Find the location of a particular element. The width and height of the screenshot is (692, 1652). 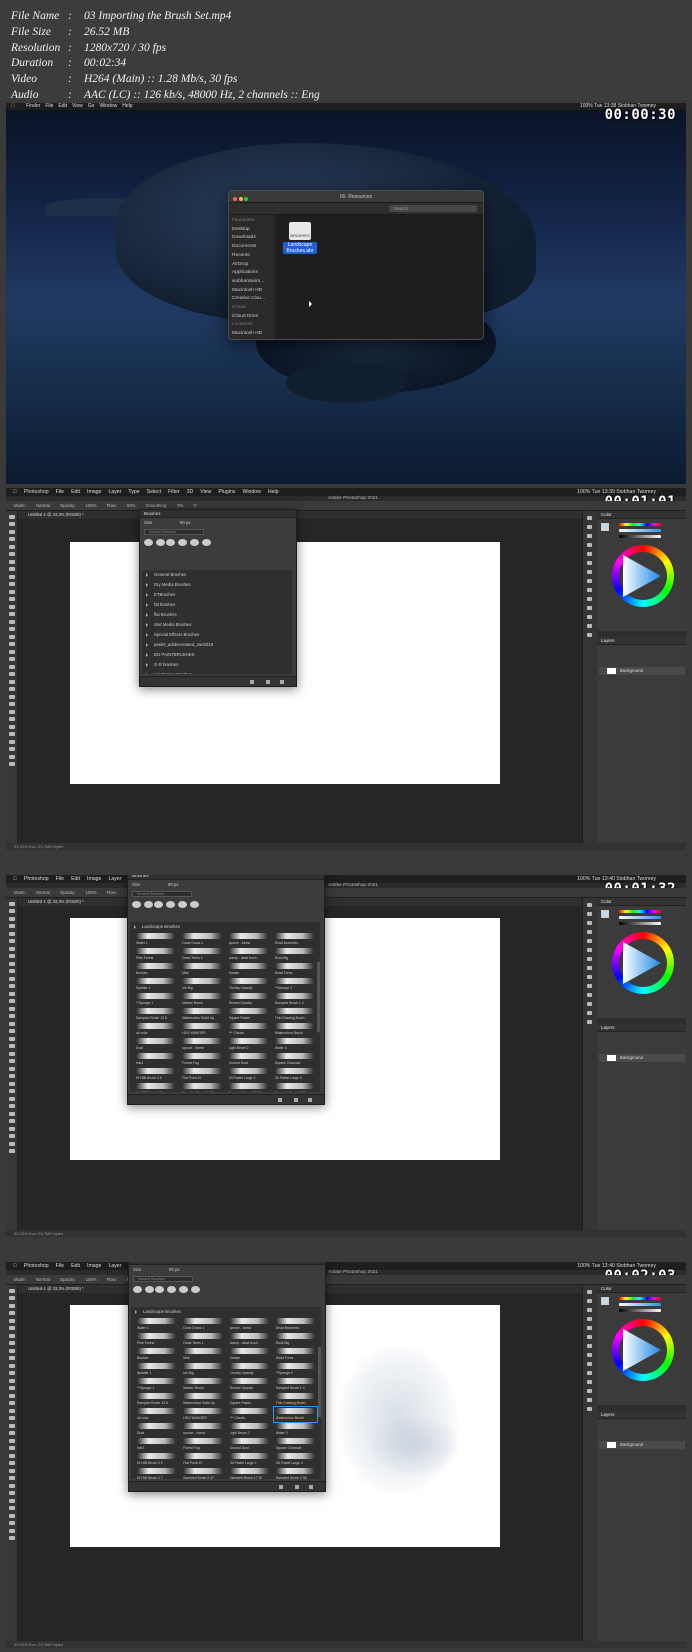

ps-menu-image: Image is located at coordinates (94, 1266).